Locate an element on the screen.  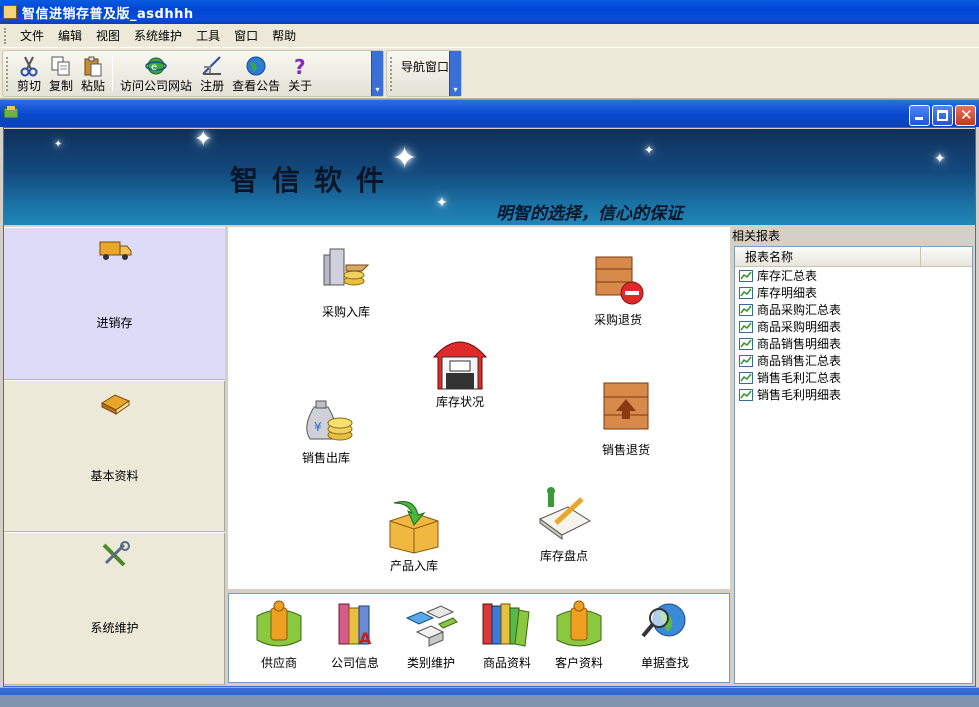
title-bar: 智信进销存普及版_asdhhh is located at coordinates (489, 12).